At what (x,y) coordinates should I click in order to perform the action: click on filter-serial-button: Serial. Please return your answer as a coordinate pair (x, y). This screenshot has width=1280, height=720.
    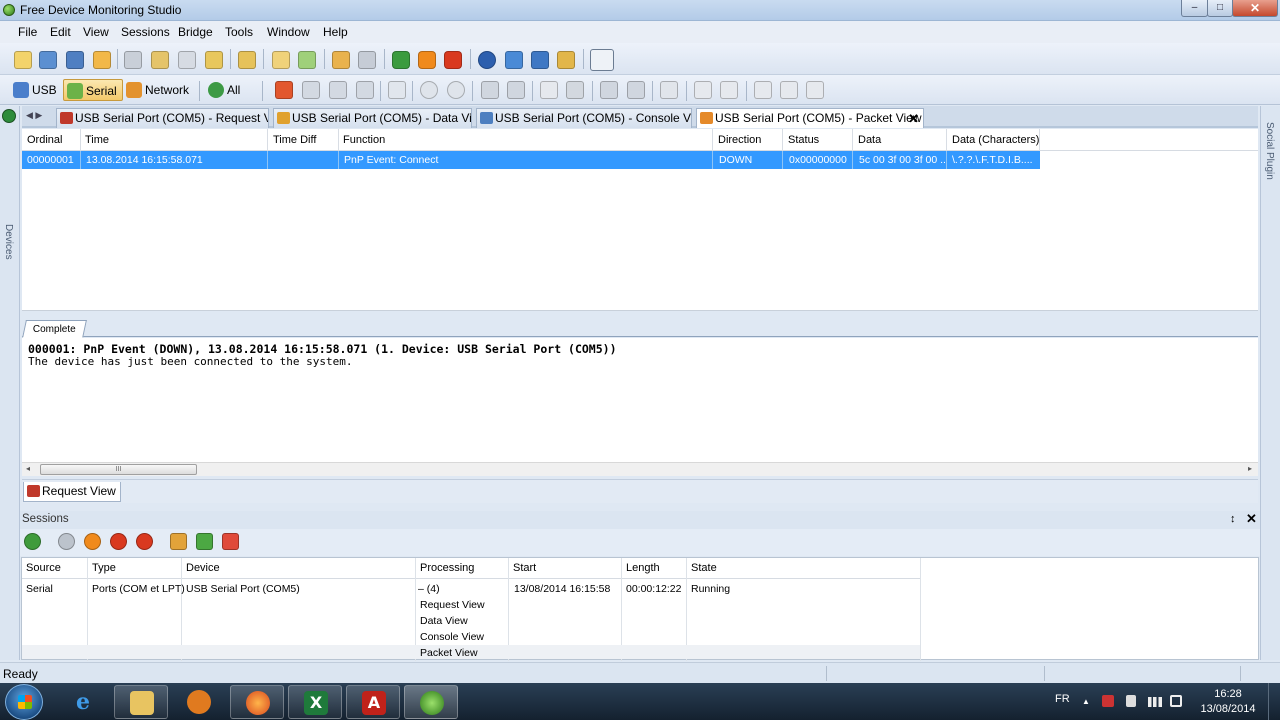
    Looking at the image, I should click on (93, 90).